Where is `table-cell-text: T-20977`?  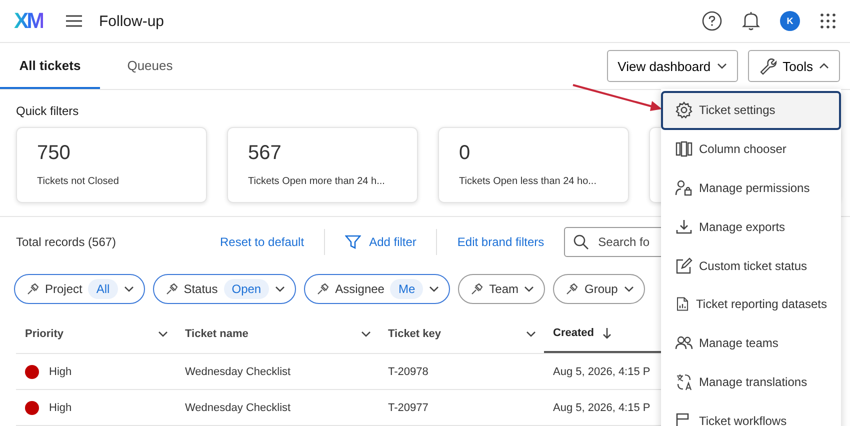 table-cell-text: T-20977 is located at coordinates (408, 408).